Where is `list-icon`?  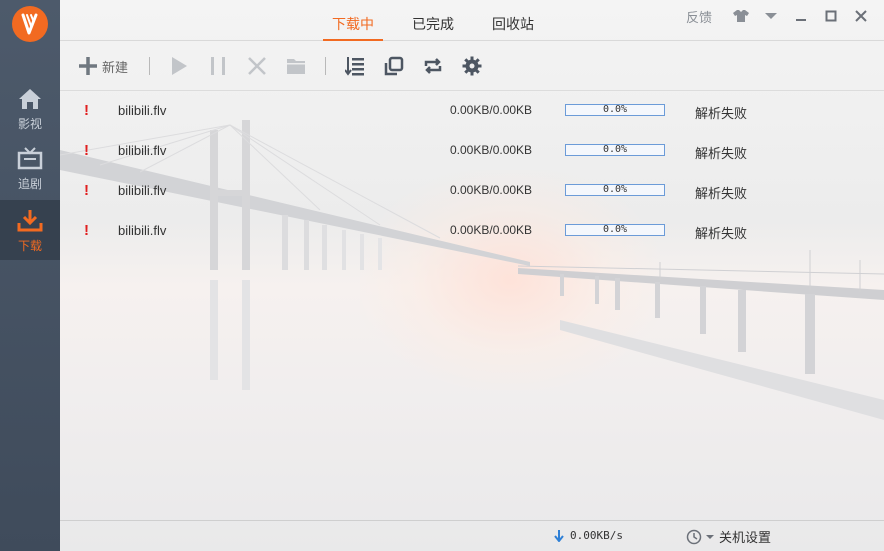 list-icon is located at coordinates (354, 66).